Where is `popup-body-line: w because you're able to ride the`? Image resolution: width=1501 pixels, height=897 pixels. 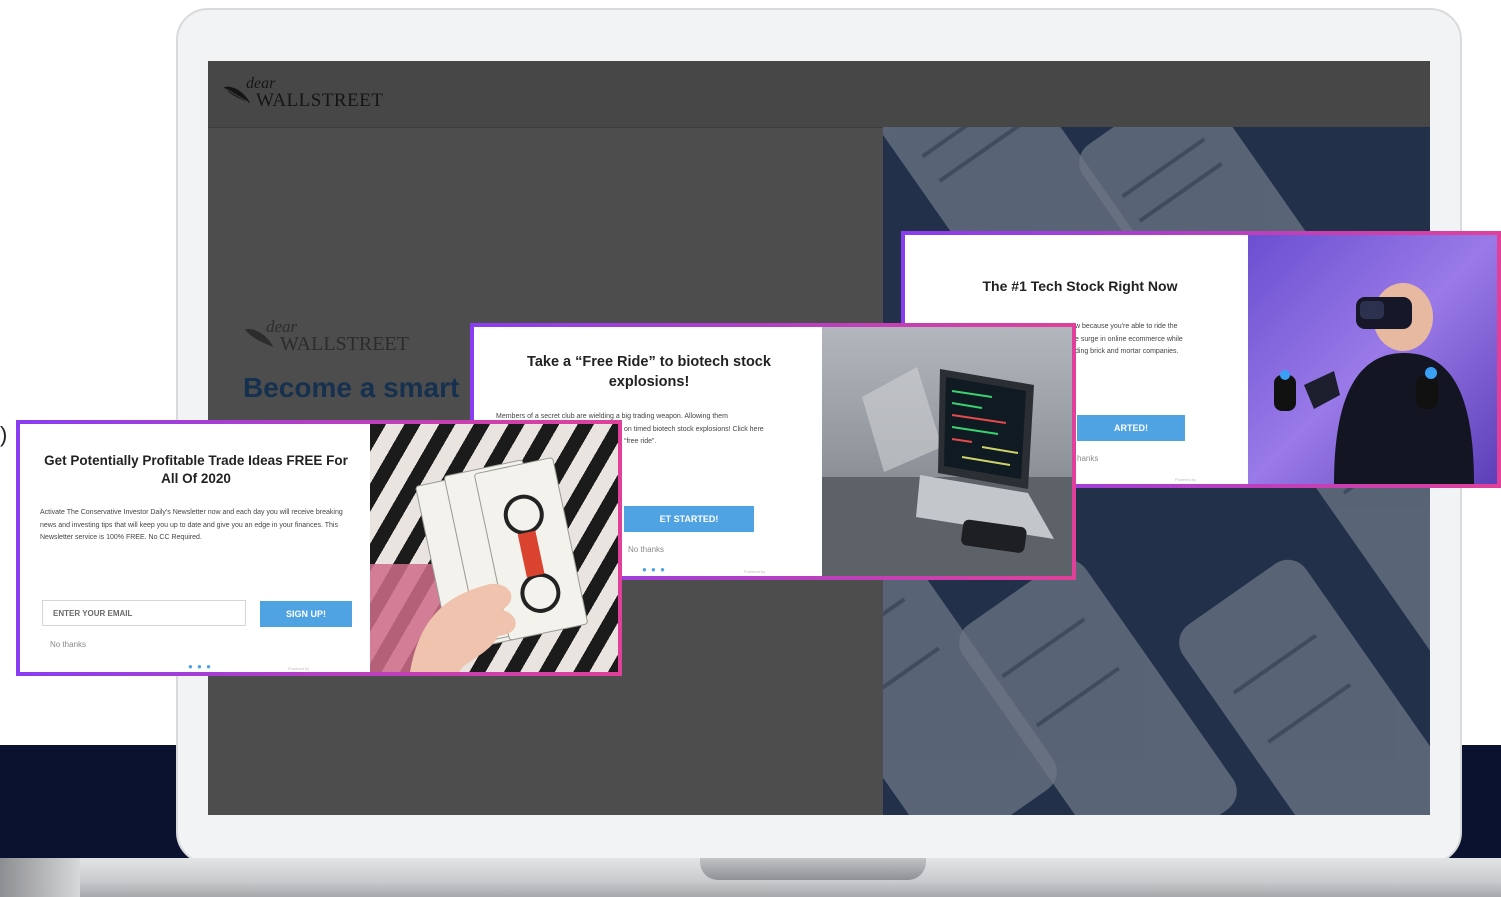
popup-body-line: w because you're able to ride the is located at coordinates (1126, 326).